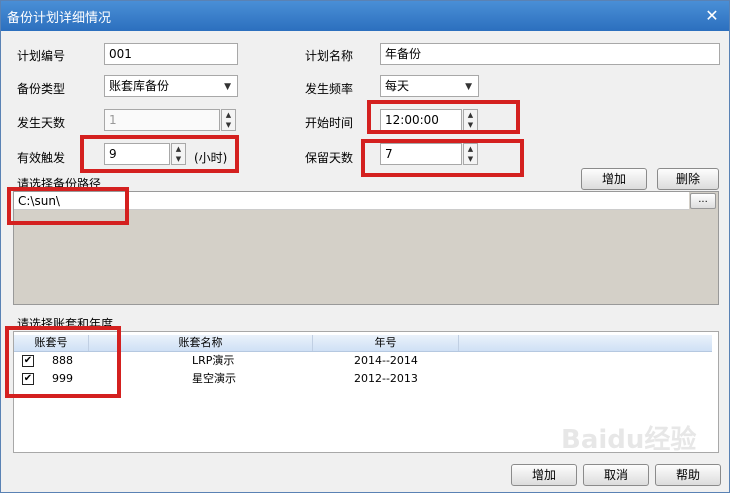 The image size is (730, 493). What do you see at coordinates (228, 125) in the screenshot?
I see `spin-down-icon: ▼` at bounding box center [228, 125].